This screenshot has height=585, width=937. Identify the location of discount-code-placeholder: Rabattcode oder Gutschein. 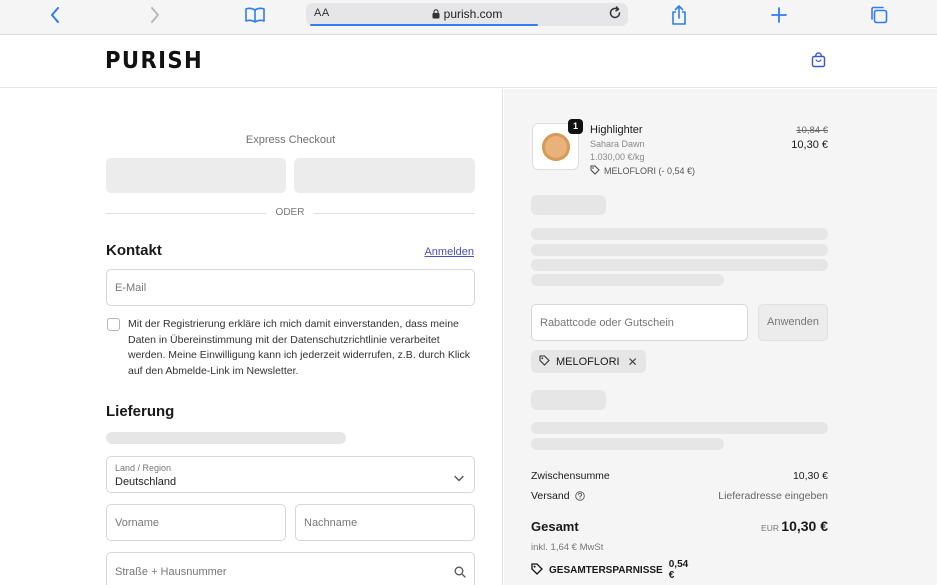
(607, 323).